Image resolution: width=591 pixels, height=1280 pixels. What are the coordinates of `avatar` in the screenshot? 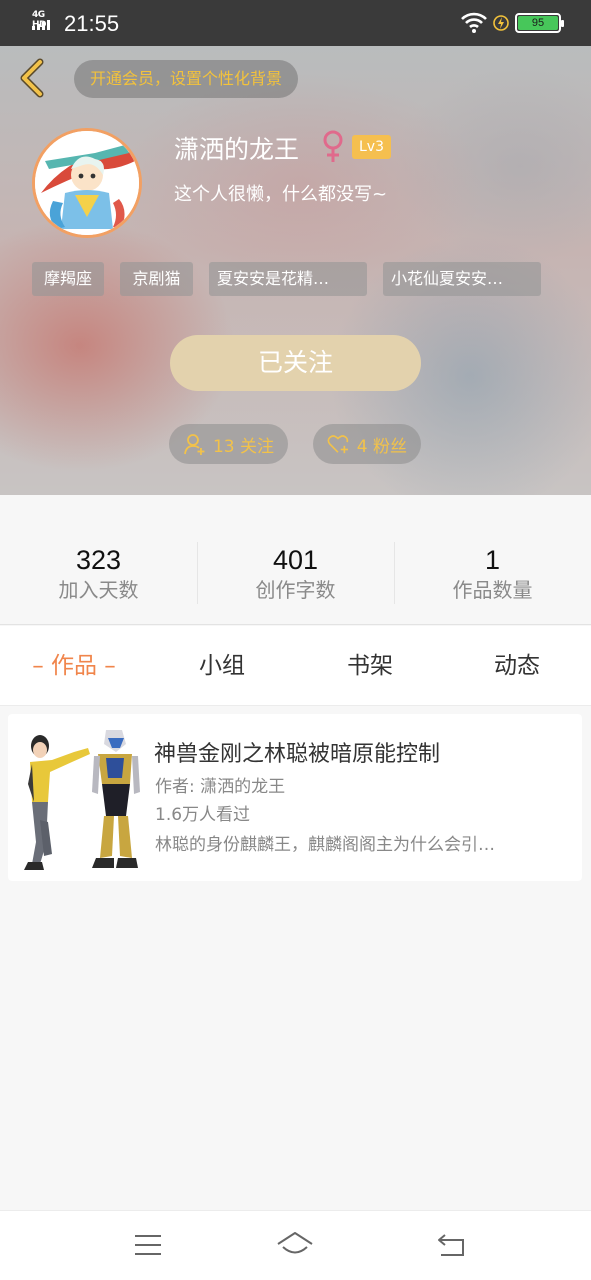 It's located at (87, 183).